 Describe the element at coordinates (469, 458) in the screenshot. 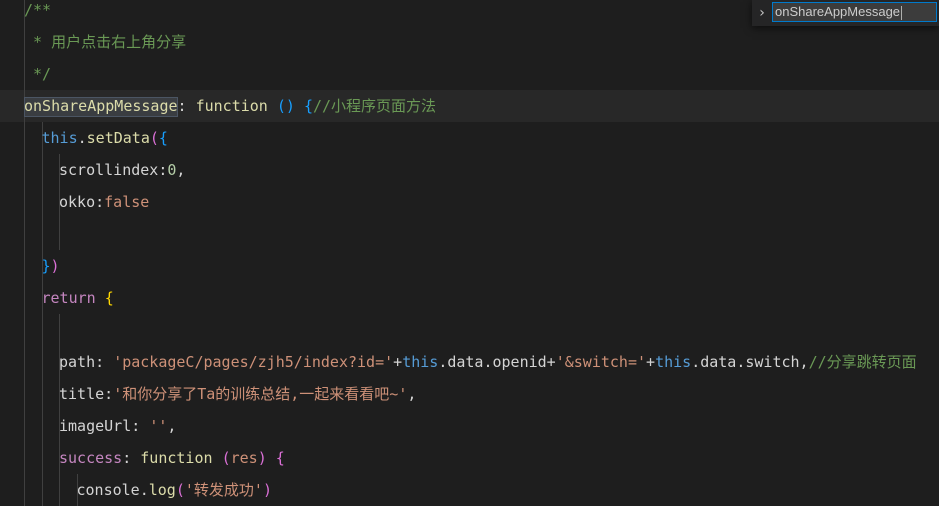

I see `code-line: success: function (res) {` at that location.